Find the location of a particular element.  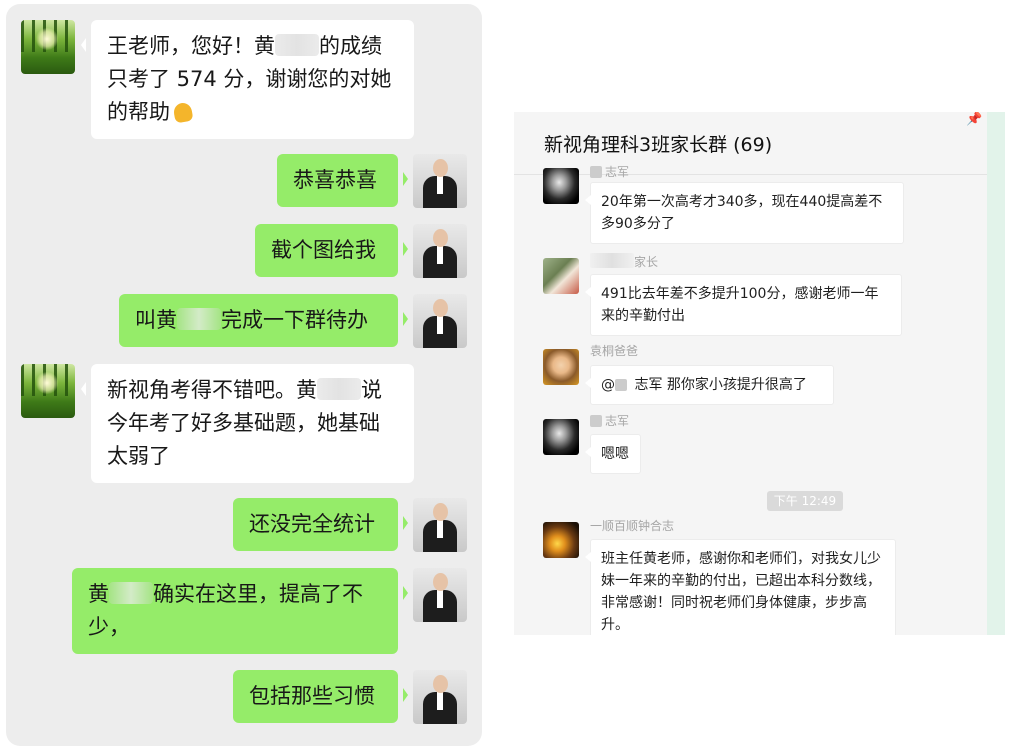

outgoing-message: 恭喜恭喜 is located at coordinates (342, 180).